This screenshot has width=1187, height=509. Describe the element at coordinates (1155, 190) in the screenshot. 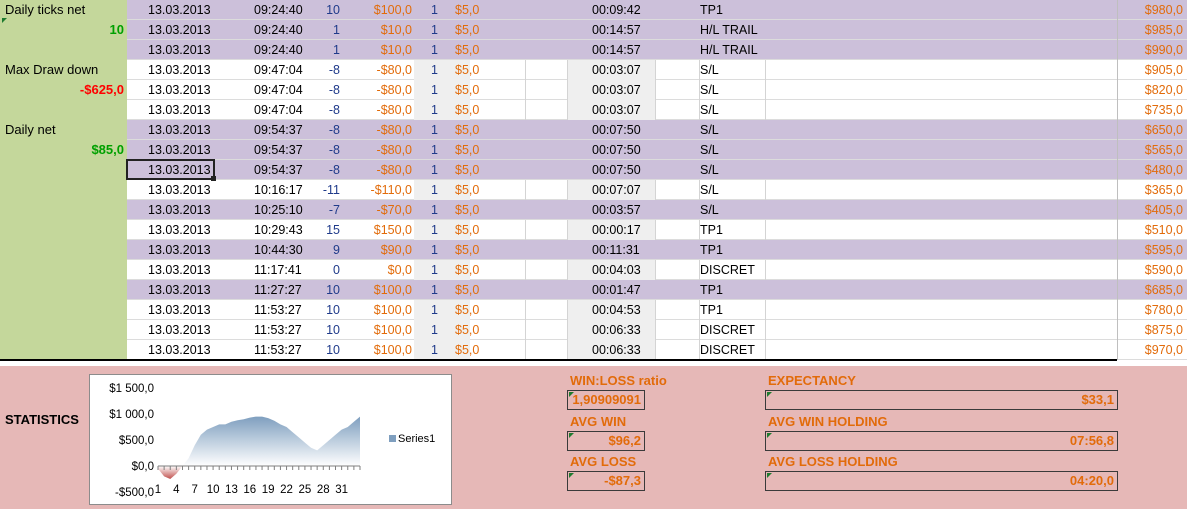

I see `cell-balance: $365,0` at that location.